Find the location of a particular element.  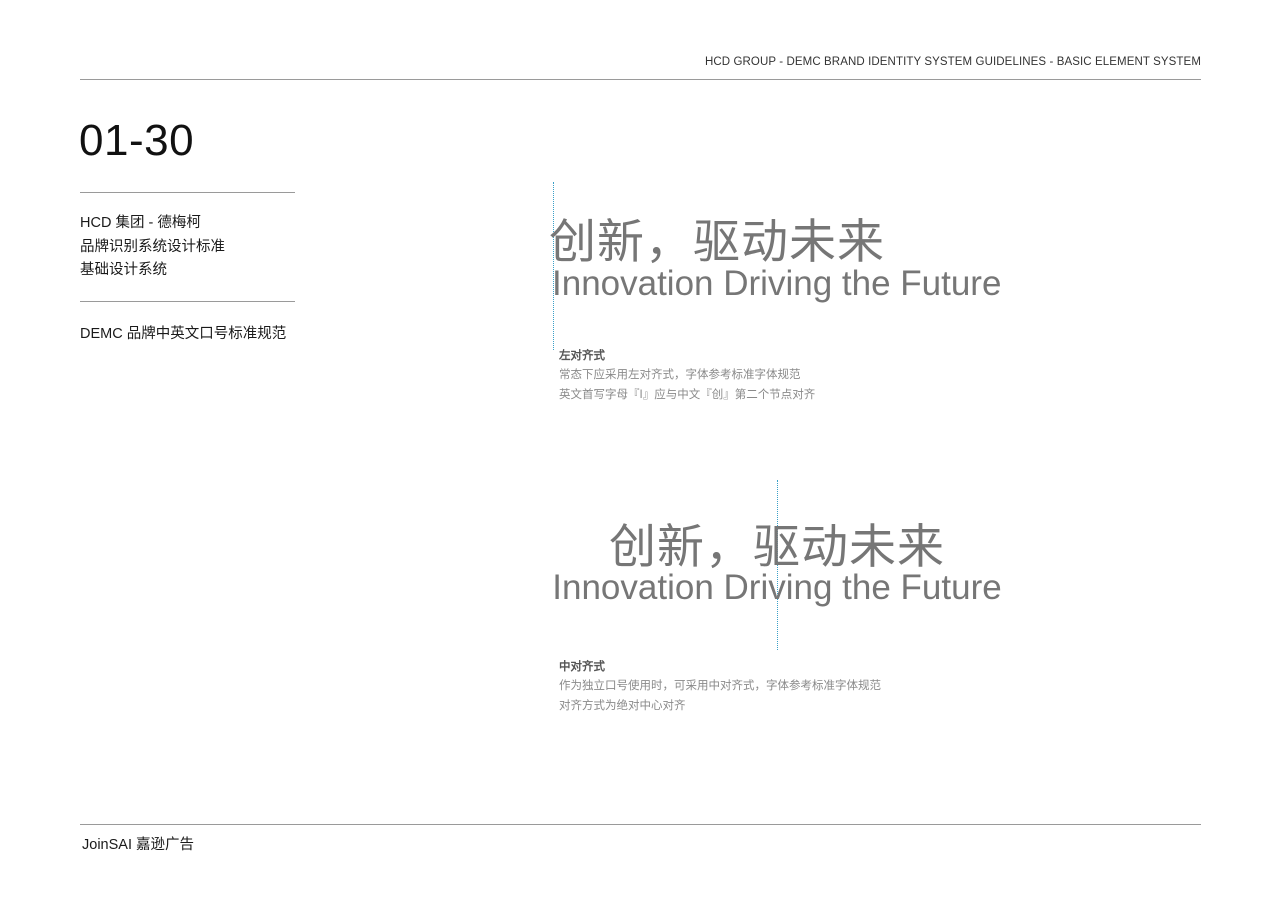

sidebar-divider-bottom is located at coordinates (187, 301).